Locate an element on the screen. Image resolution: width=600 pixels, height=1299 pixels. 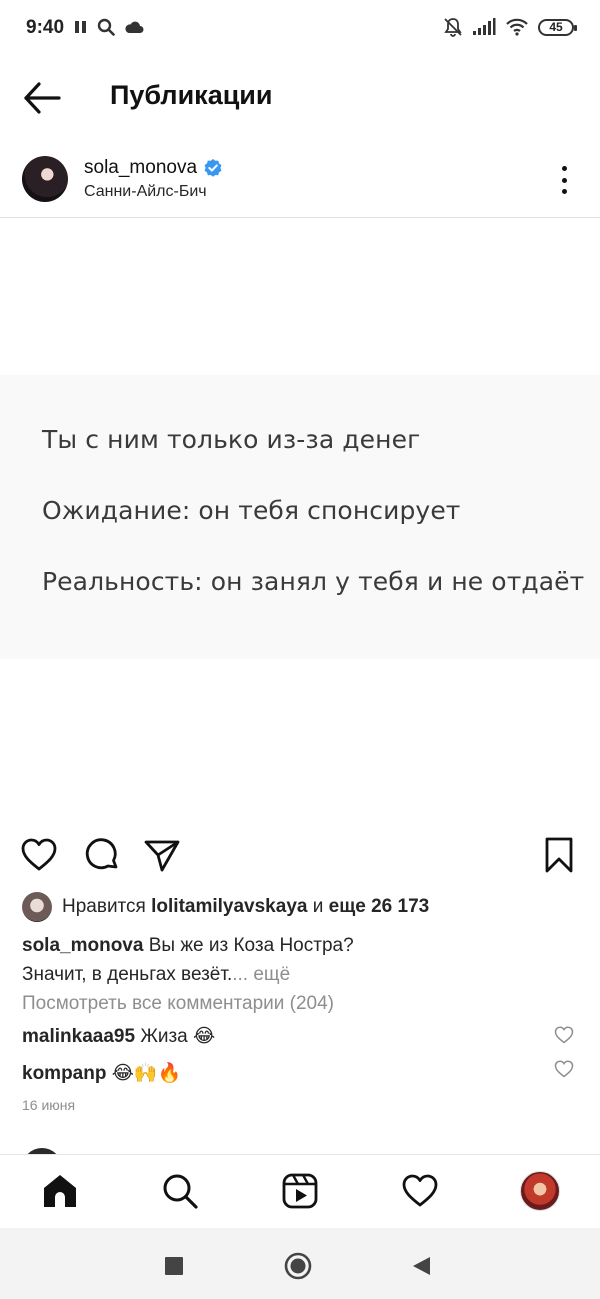
nav-reels is located at coordinates (300, 1191).